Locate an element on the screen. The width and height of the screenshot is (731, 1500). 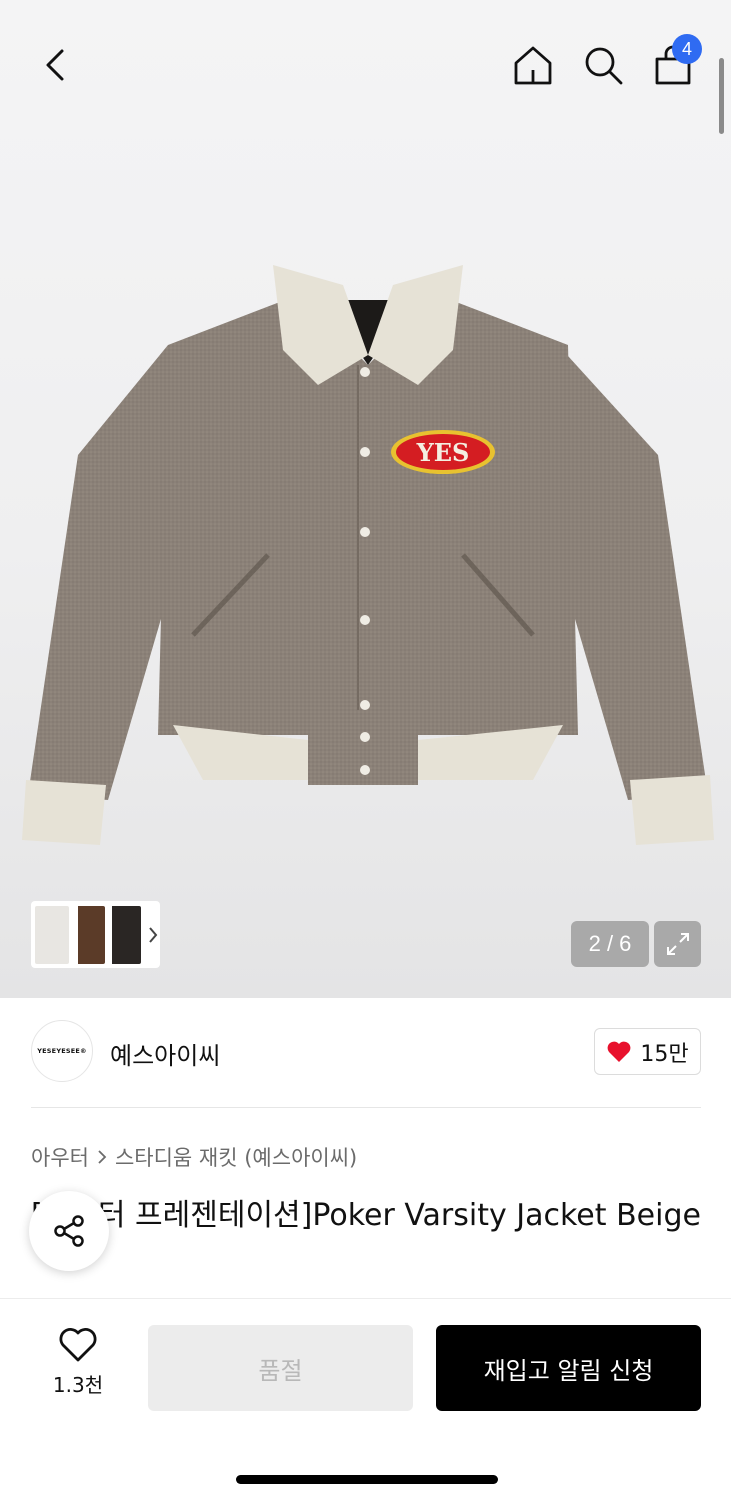
breadcrumb-subcategory: 스타디움 재킷 (예스아이씨) is located at coordinates (236, 1157).